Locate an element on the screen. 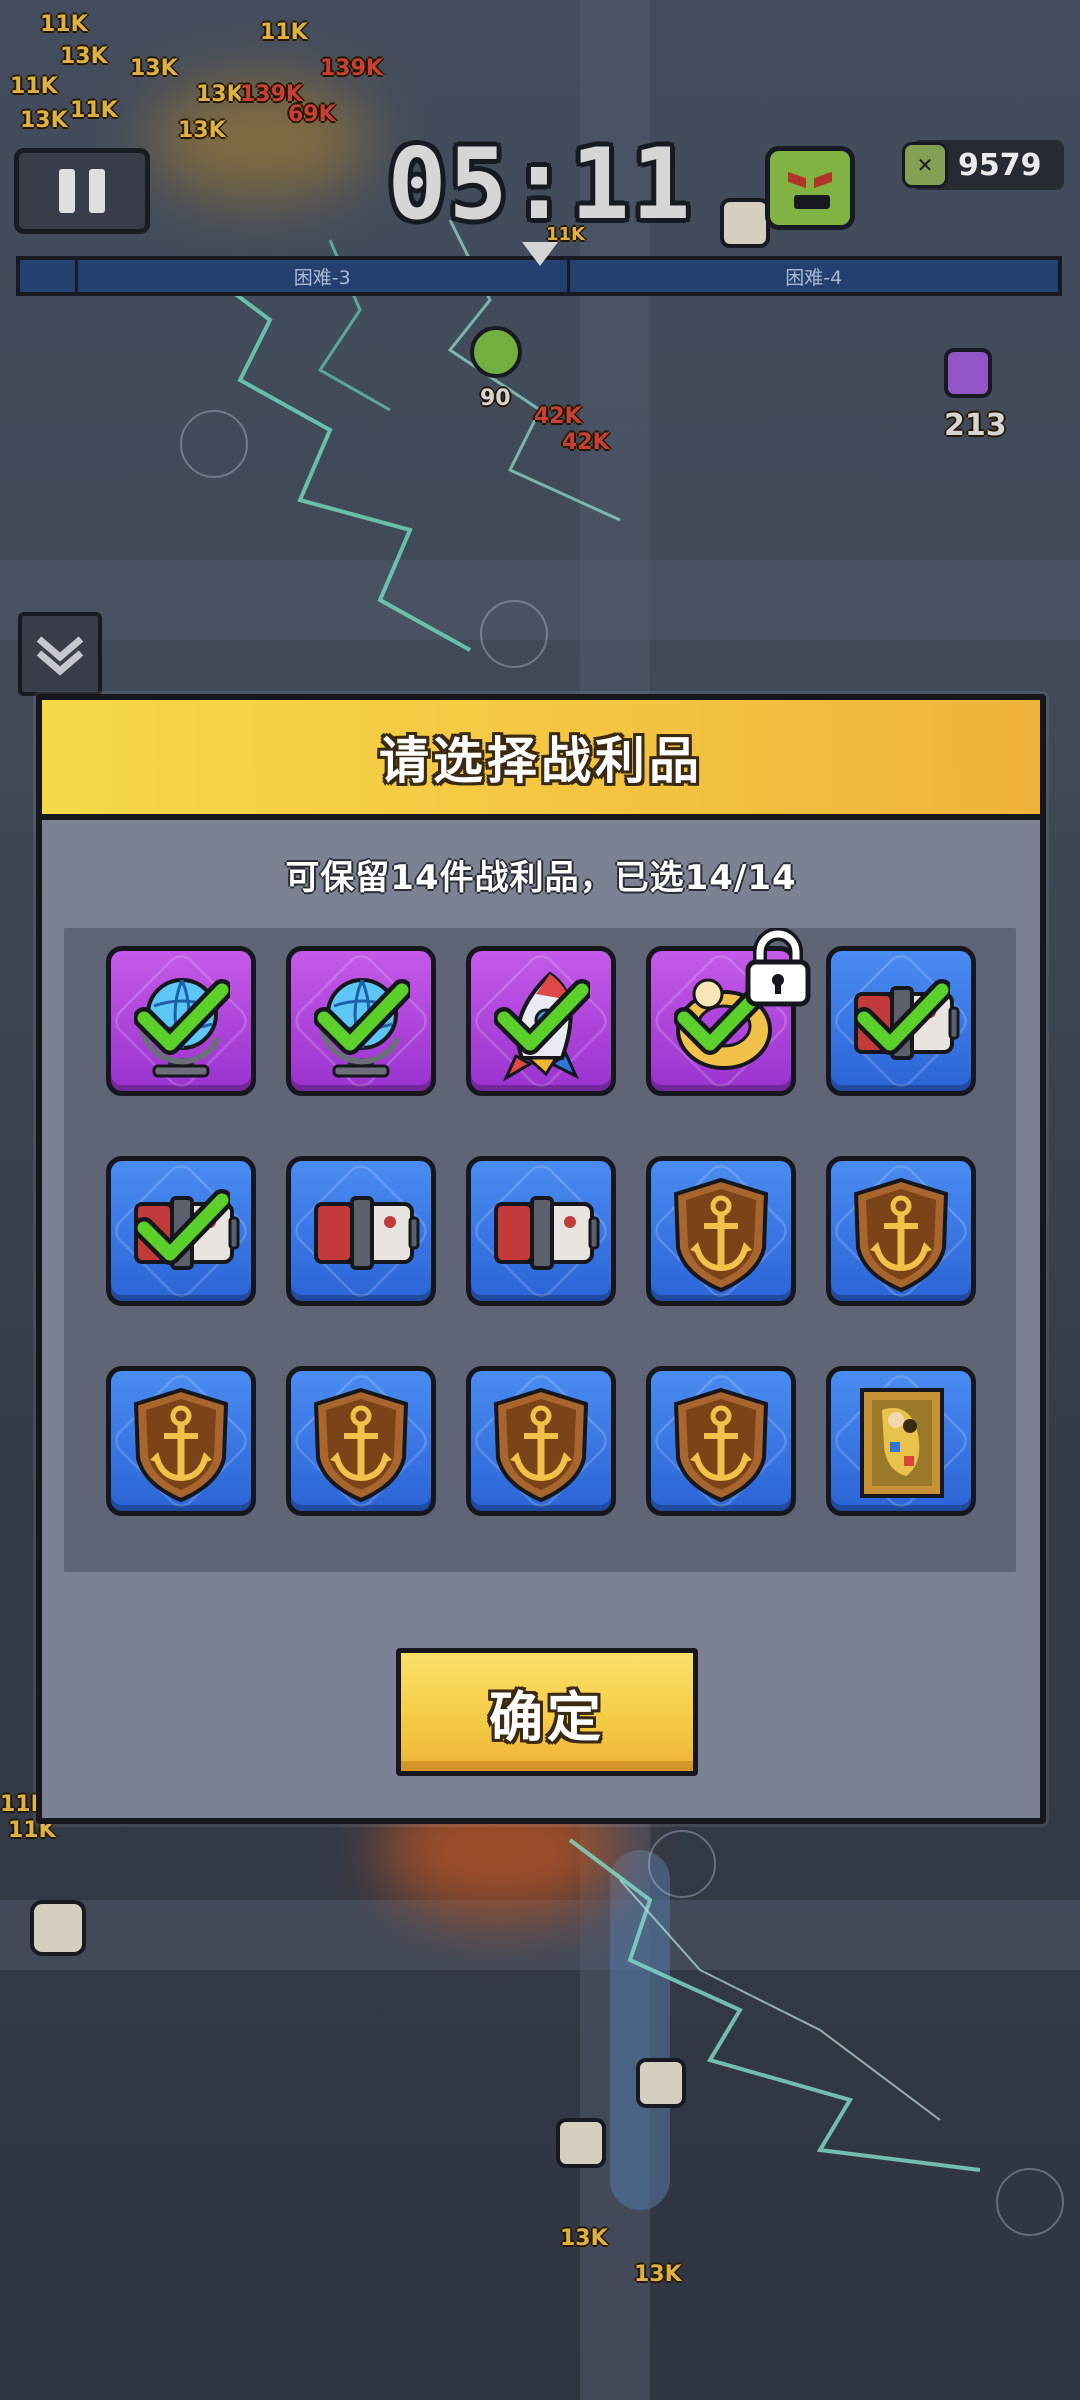 The width and height of the screenshot is (1080, 2400). painting-icon is located at coordinates (902, 1443).